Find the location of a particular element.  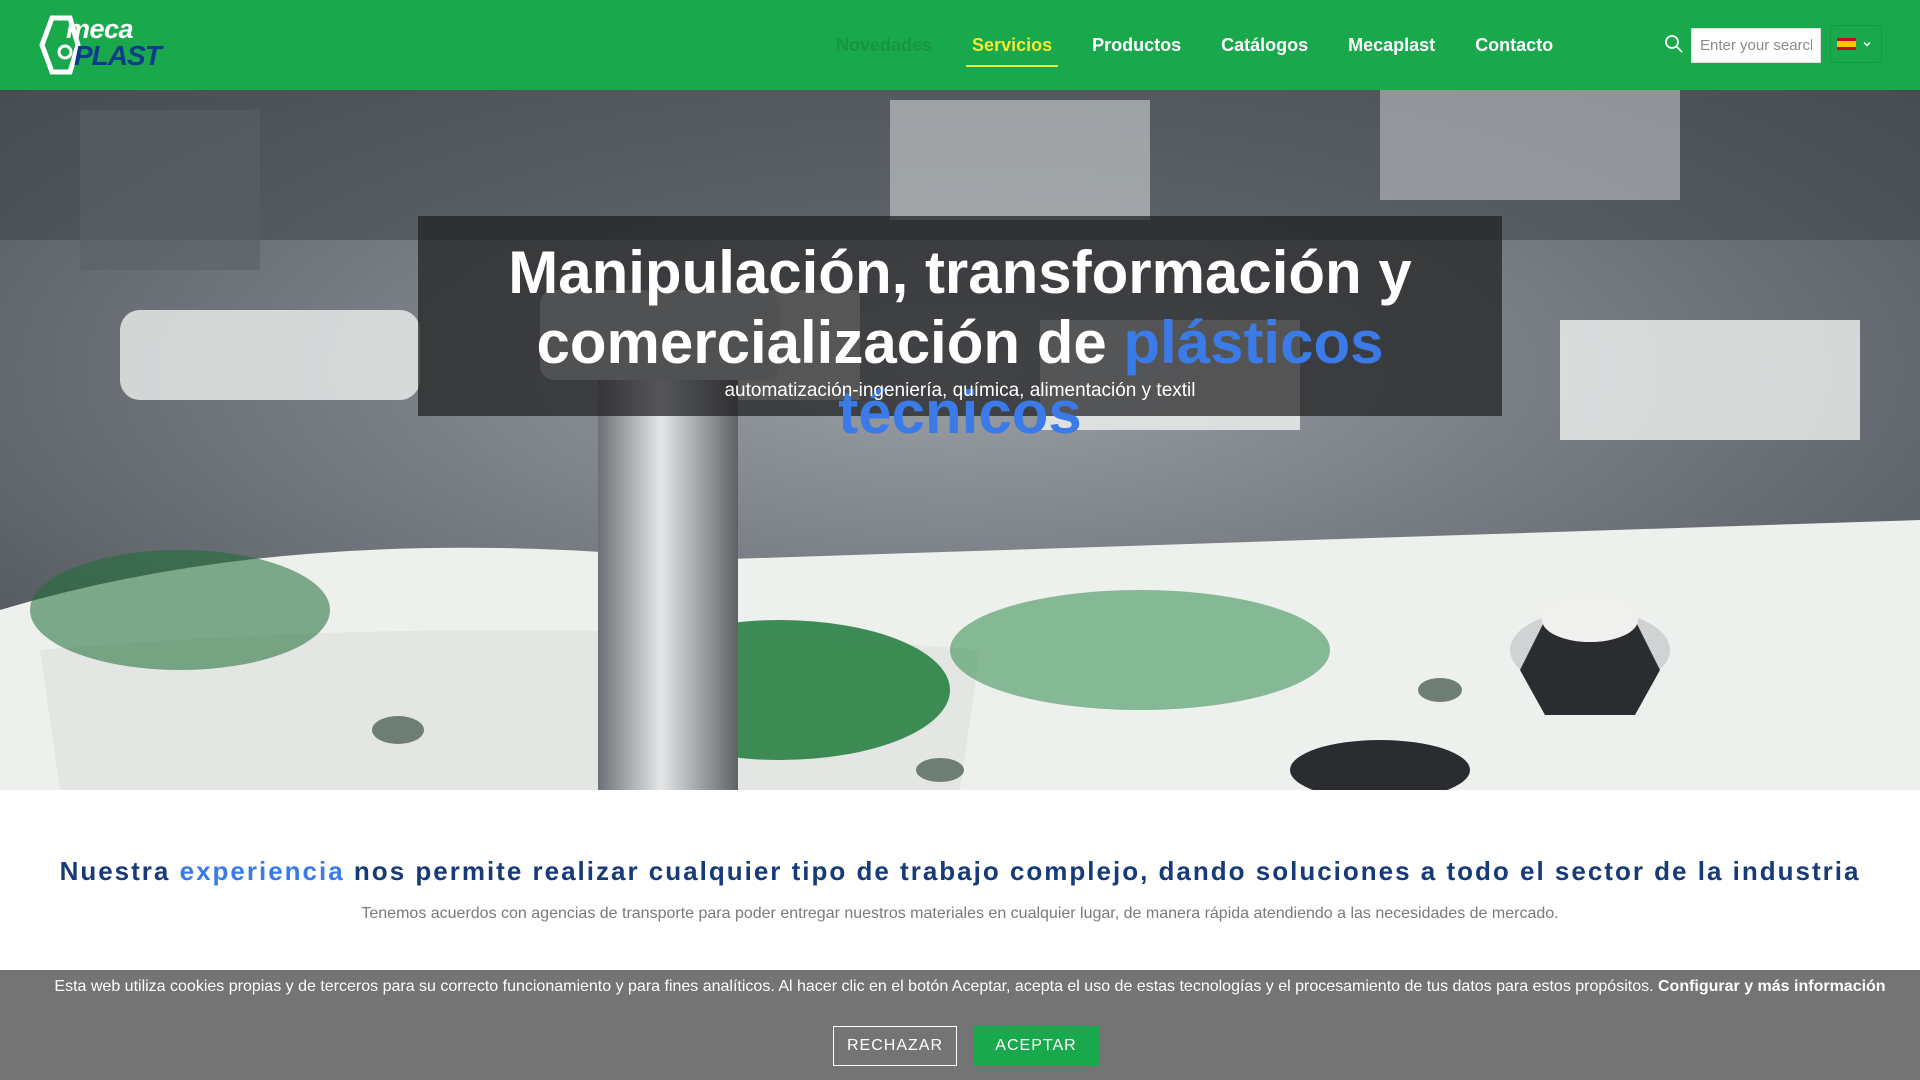

headline-strong: experiencia is located at coordinates (262, 871).